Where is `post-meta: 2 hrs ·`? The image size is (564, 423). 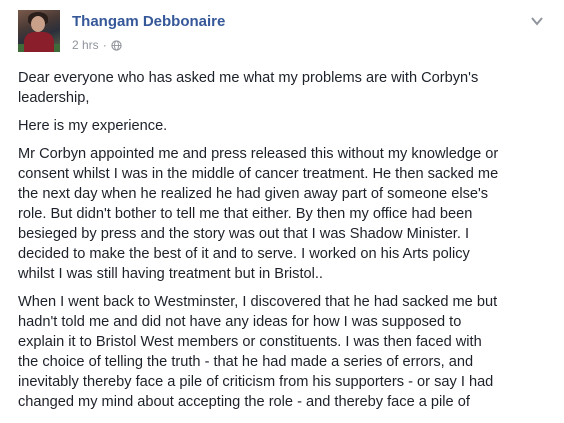 post-meta: 2 hrs · is located at coordinates (97, 45).